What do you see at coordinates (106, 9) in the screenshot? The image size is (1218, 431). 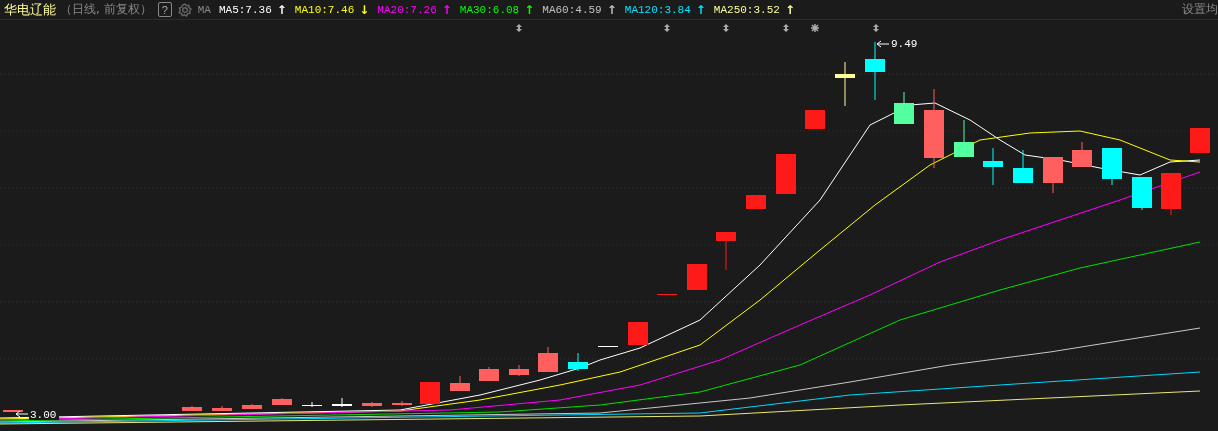 I see `period-label: （日线, 前复权）` at bounding box center [106, 9].